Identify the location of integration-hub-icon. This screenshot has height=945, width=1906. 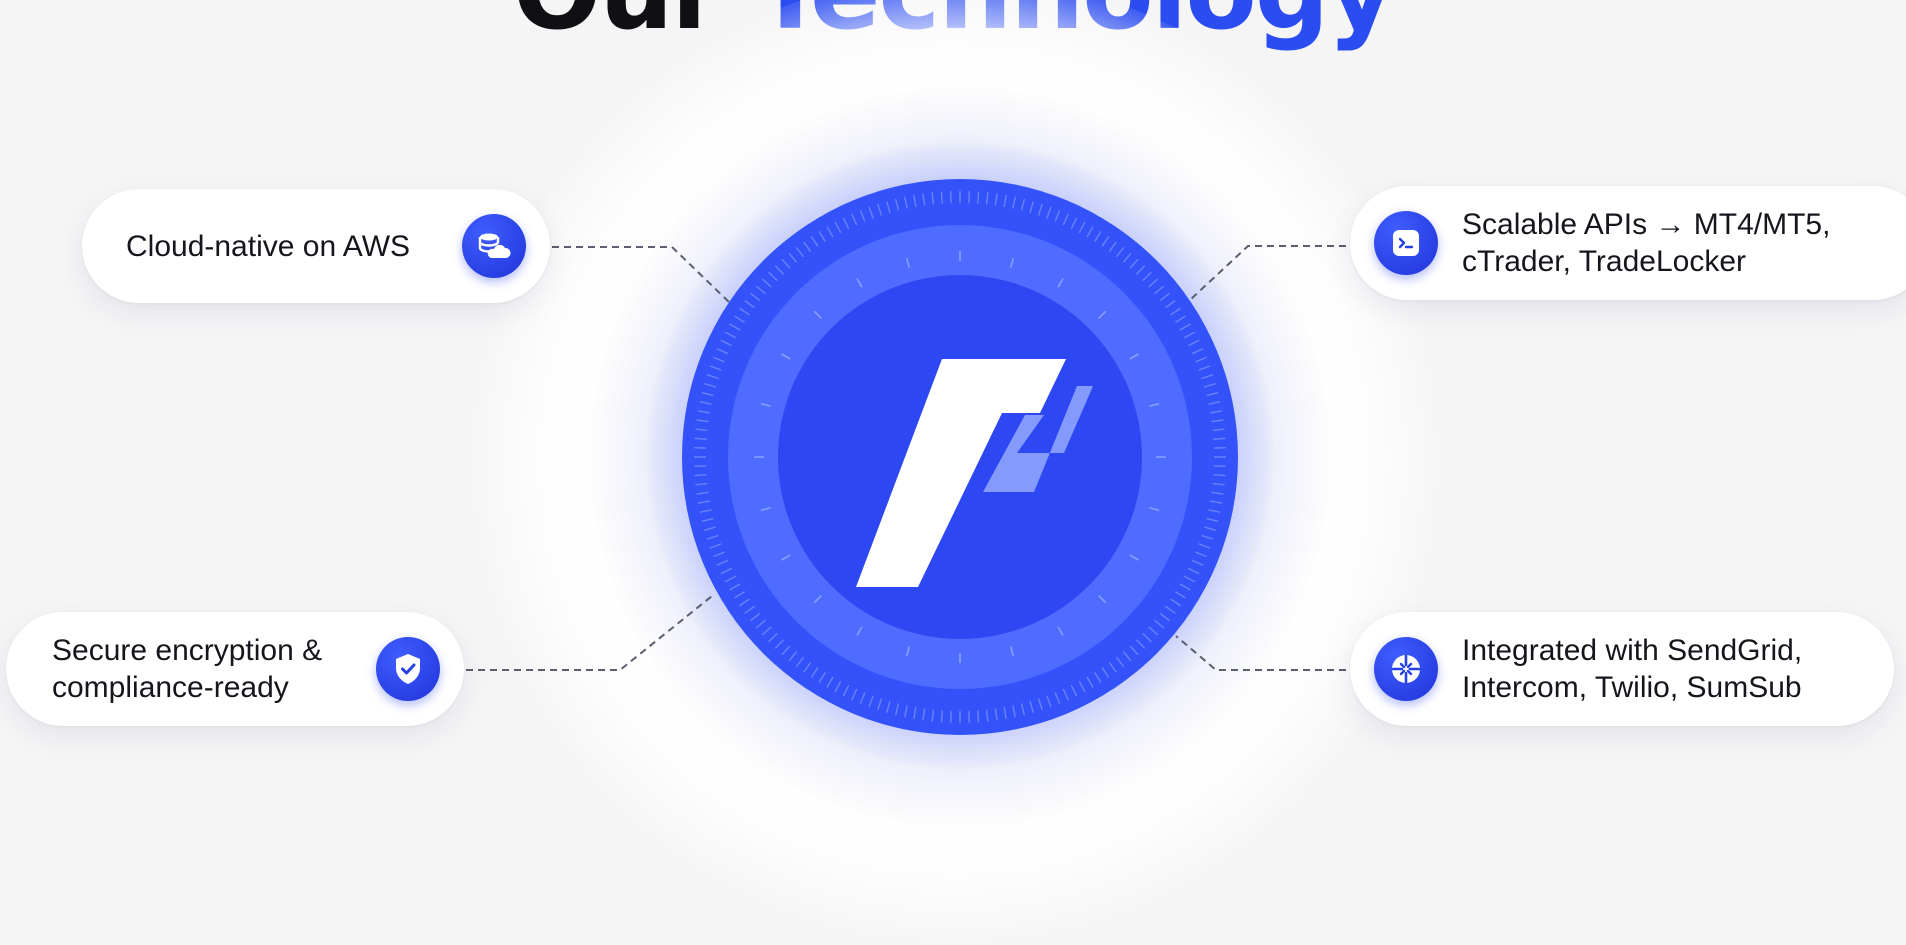
(1406, 669).